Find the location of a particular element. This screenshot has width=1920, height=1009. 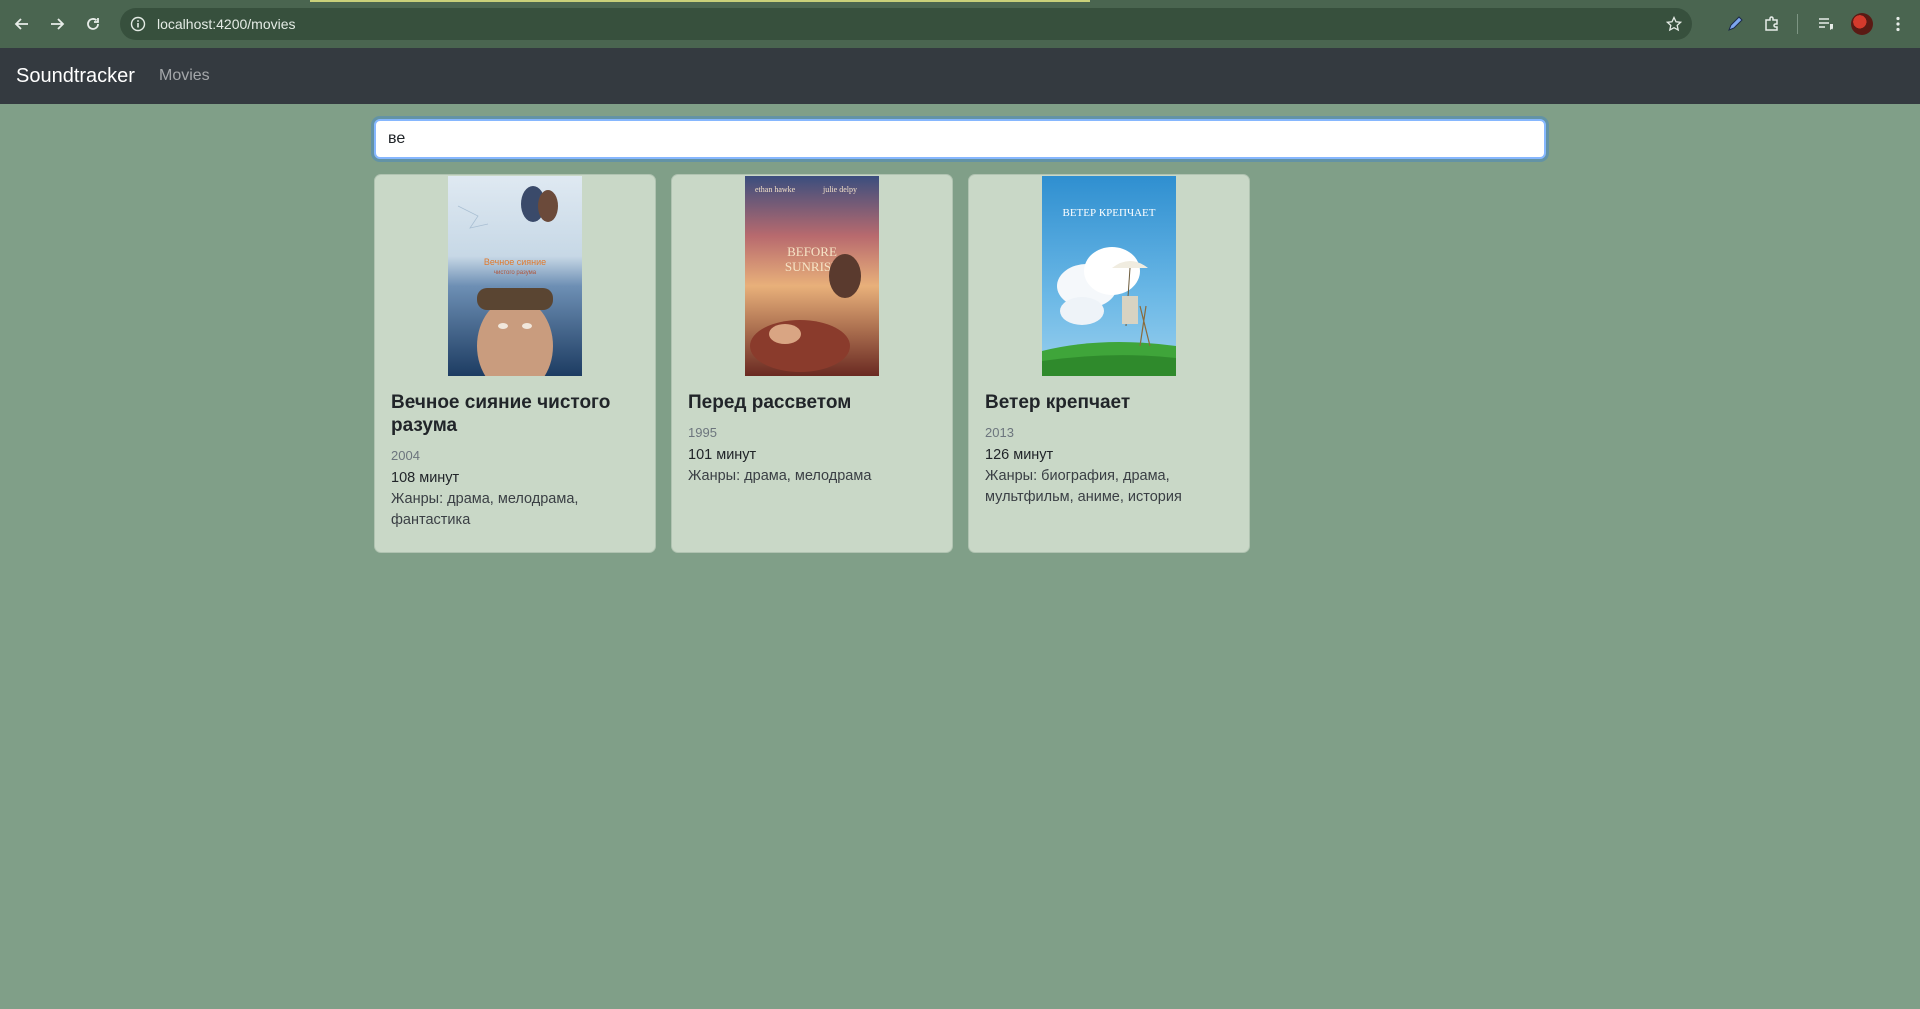

reload-icon is located at coordinates (93, 24).